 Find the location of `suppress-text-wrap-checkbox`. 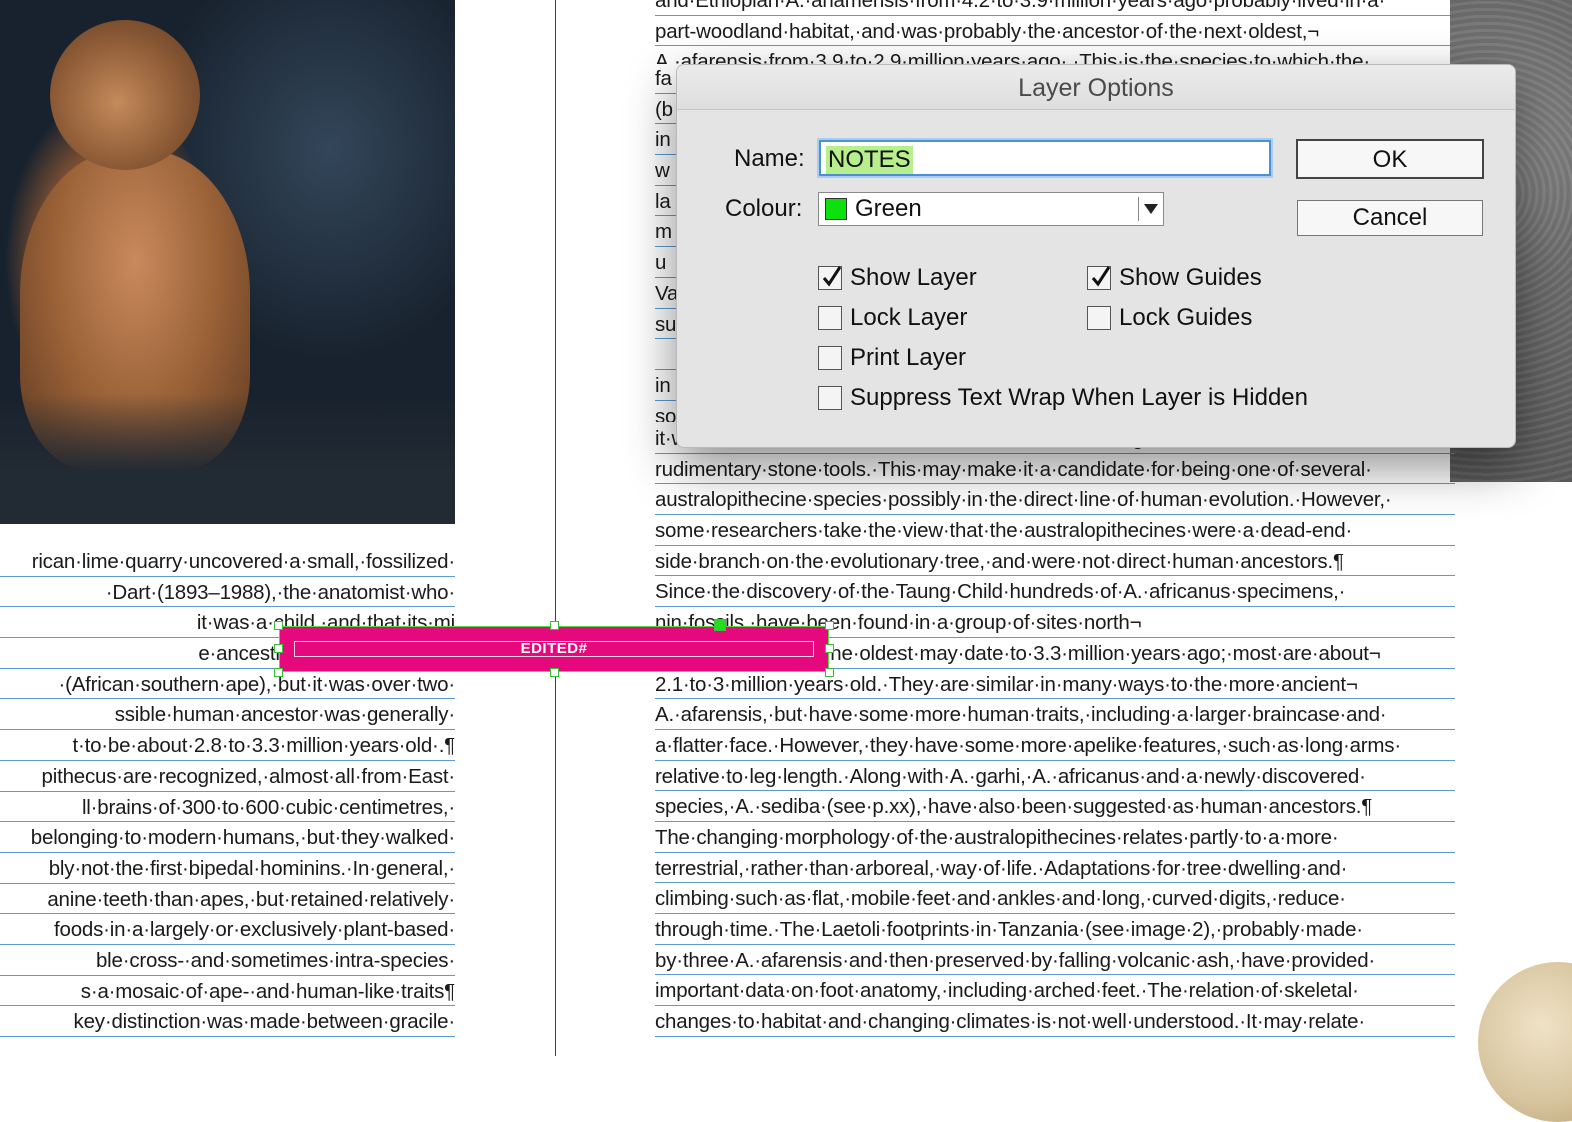

suppress-text-wrap-checkbox is located at coordinates (830, 398).